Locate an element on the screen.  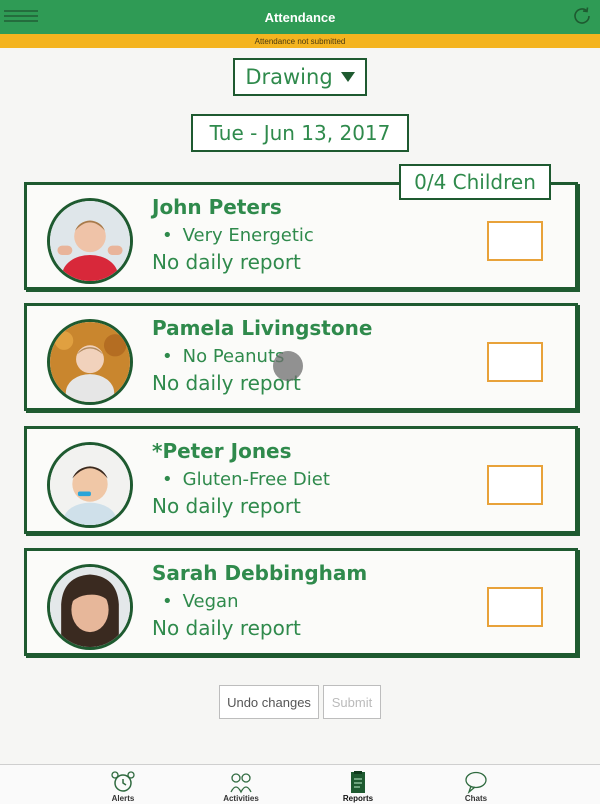
child-note: • Gluten-Free Diet is located at coordinates (246, 479).